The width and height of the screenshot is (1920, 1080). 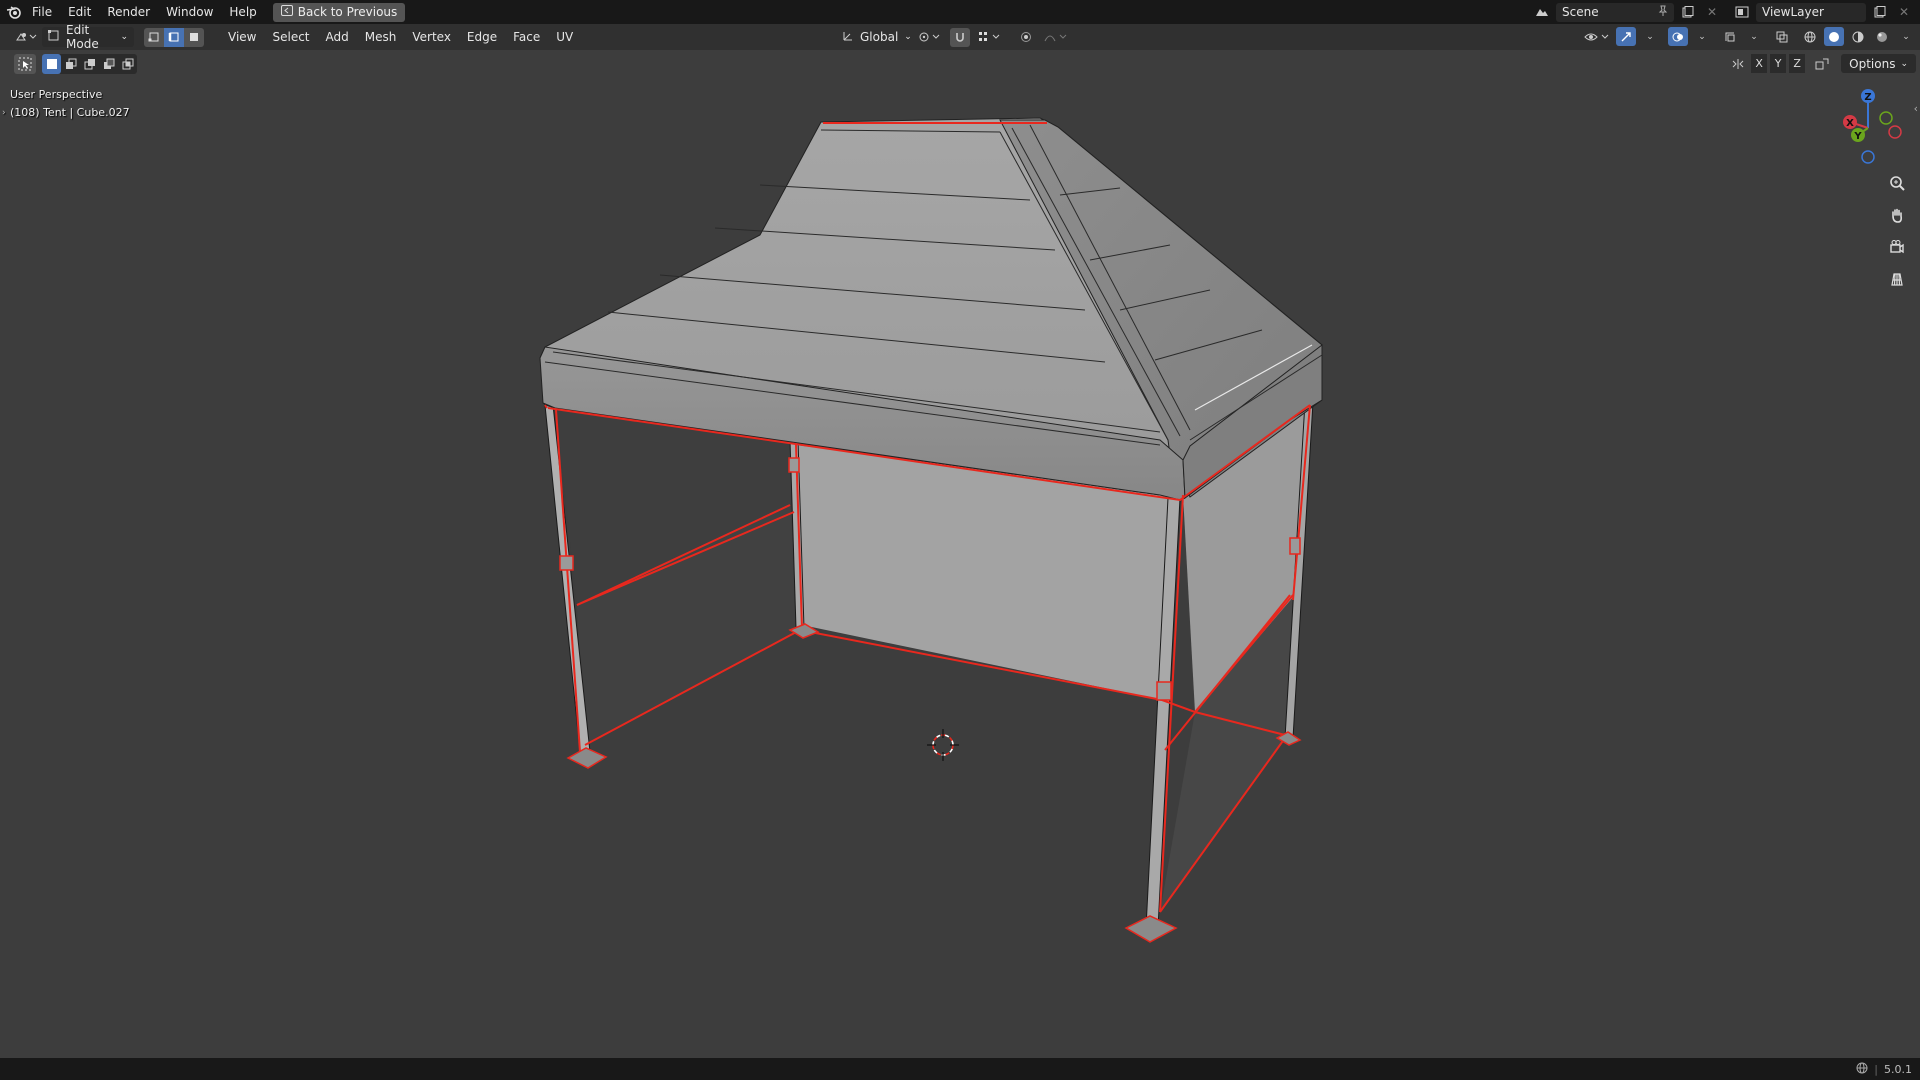 I want to click on scene-selector-icon, so click(x=1542, y=12).